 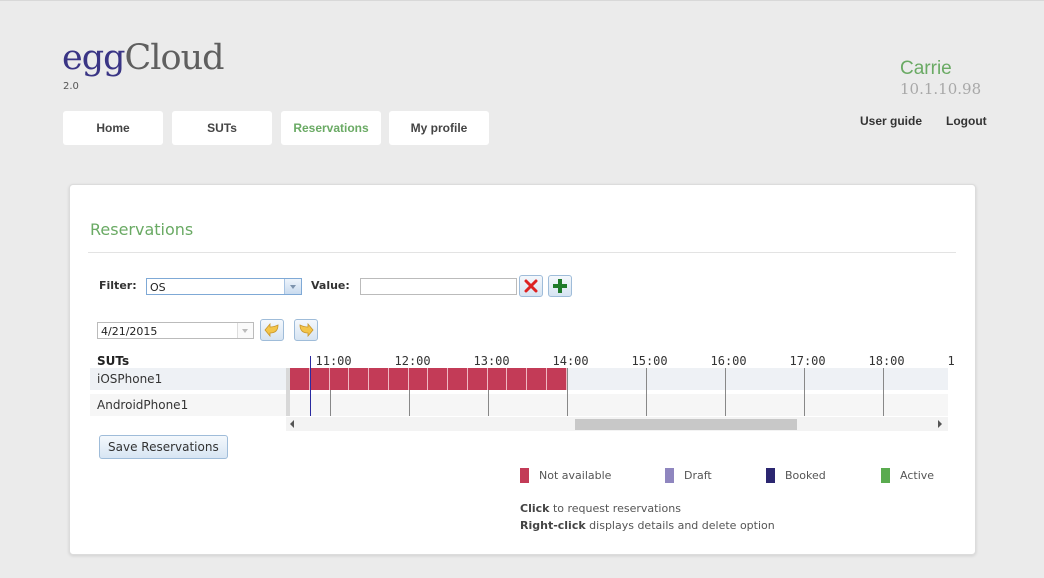 I want to click on date-value: 4/21/2015, so click(x=129, y=331).